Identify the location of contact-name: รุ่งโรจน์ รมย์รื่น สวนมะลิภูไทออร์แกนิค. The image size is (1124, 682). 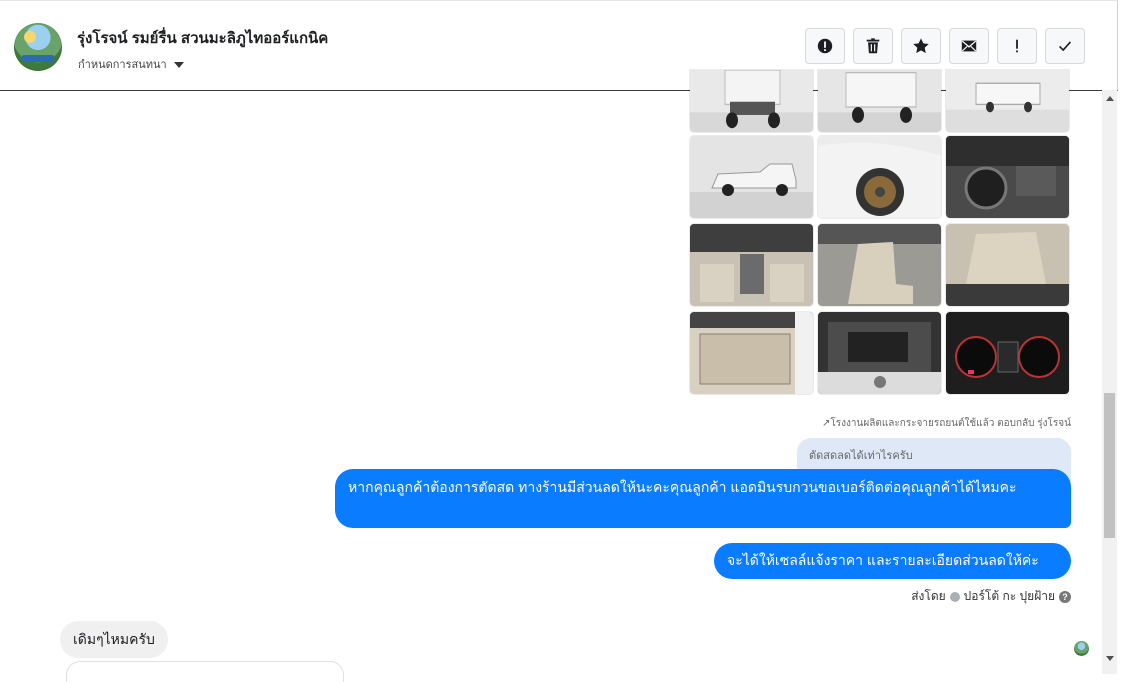
(202, 38).